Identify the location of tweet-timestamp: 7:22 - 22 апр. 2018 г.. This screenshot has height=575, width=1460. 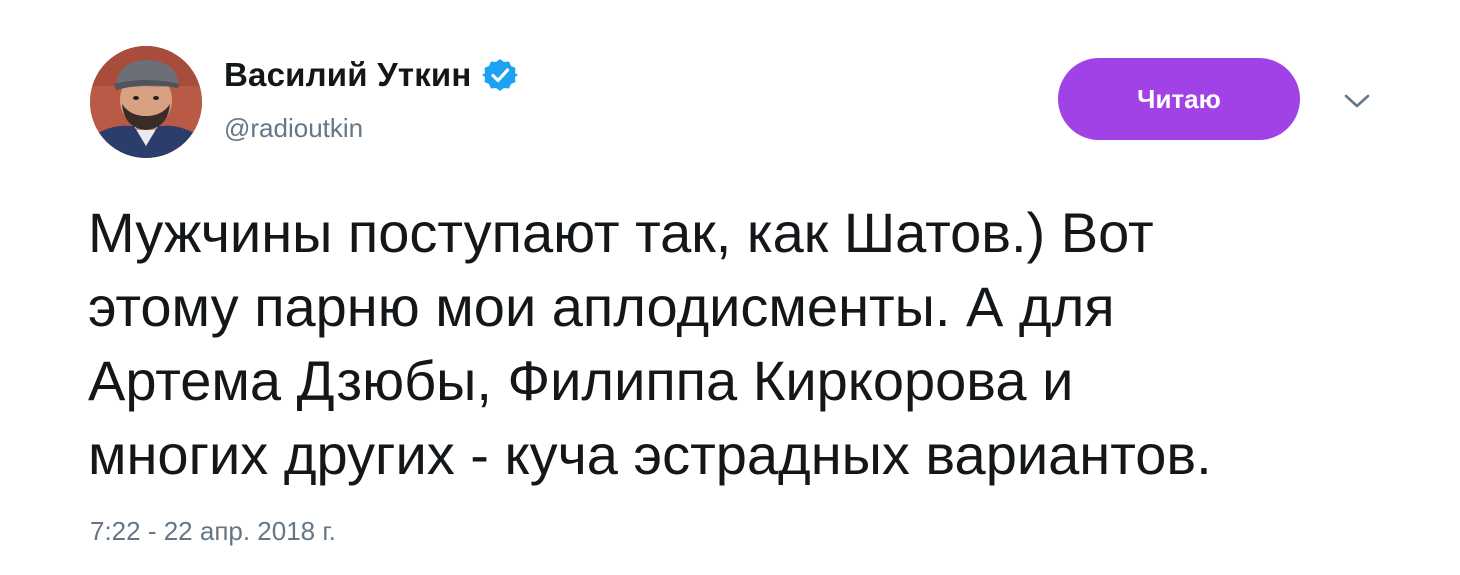
(213, 531).